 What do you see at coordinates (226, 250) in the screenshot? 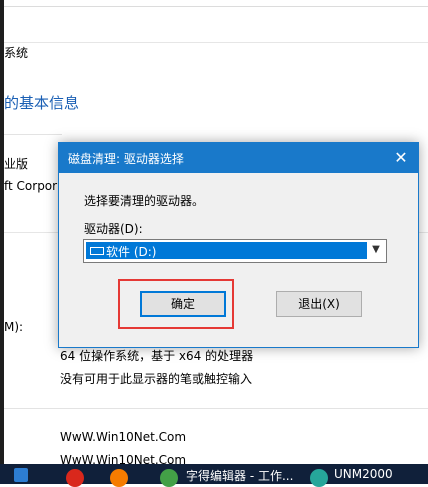
I see `drive-selected-highlight: 软件 (D:)` at bounding box center [226, 250].